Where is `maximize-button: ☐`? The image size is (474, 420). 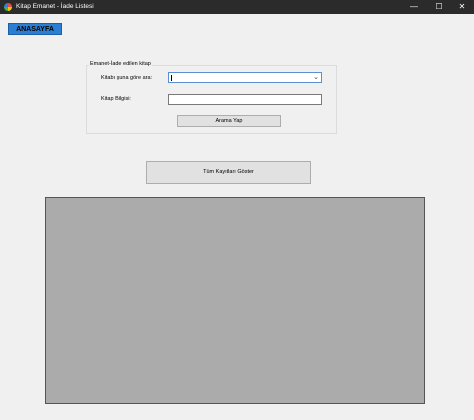
maximize-button: ☐ is located at coordinates (439, 7).